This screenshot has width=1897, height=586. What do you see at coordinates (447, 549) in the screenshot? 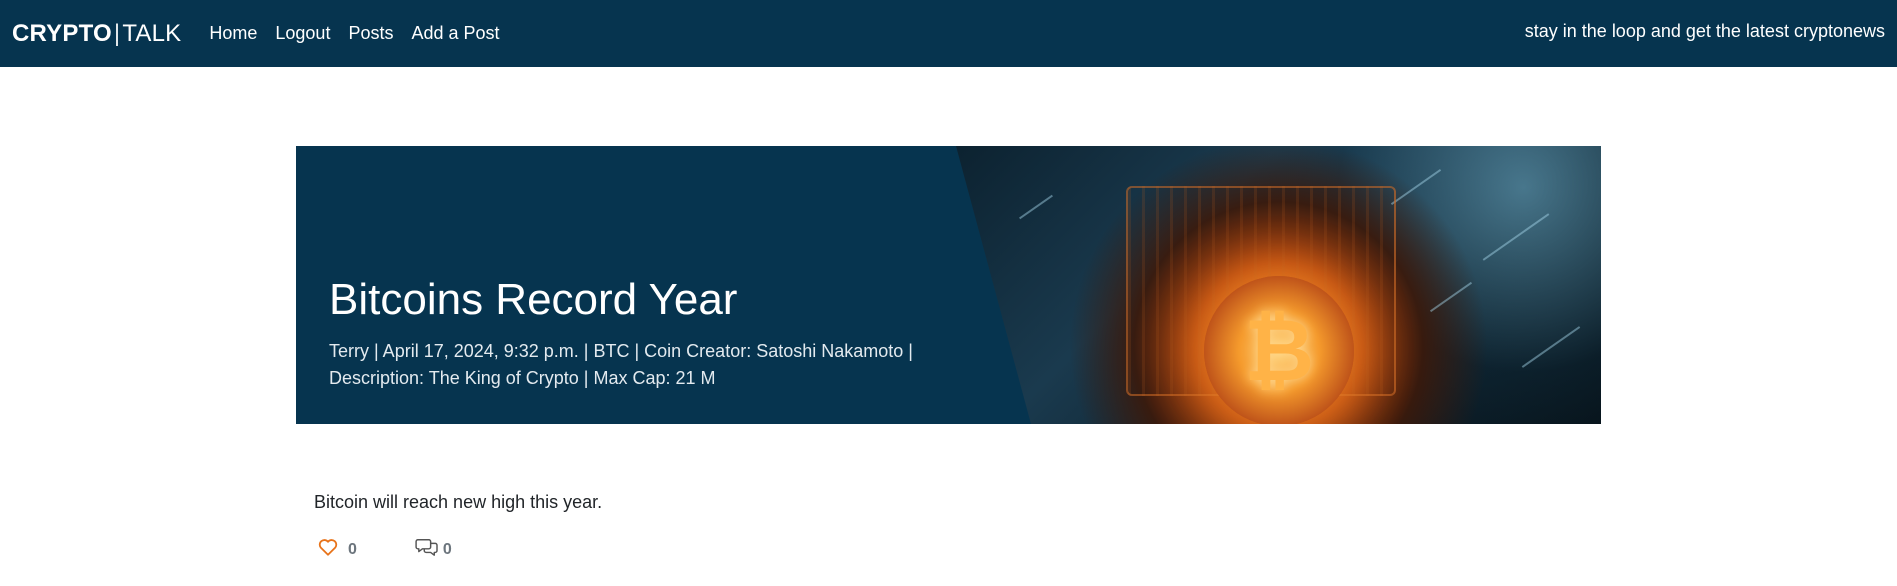
I see `comment-count: 0` at bounding box center [447, 549].